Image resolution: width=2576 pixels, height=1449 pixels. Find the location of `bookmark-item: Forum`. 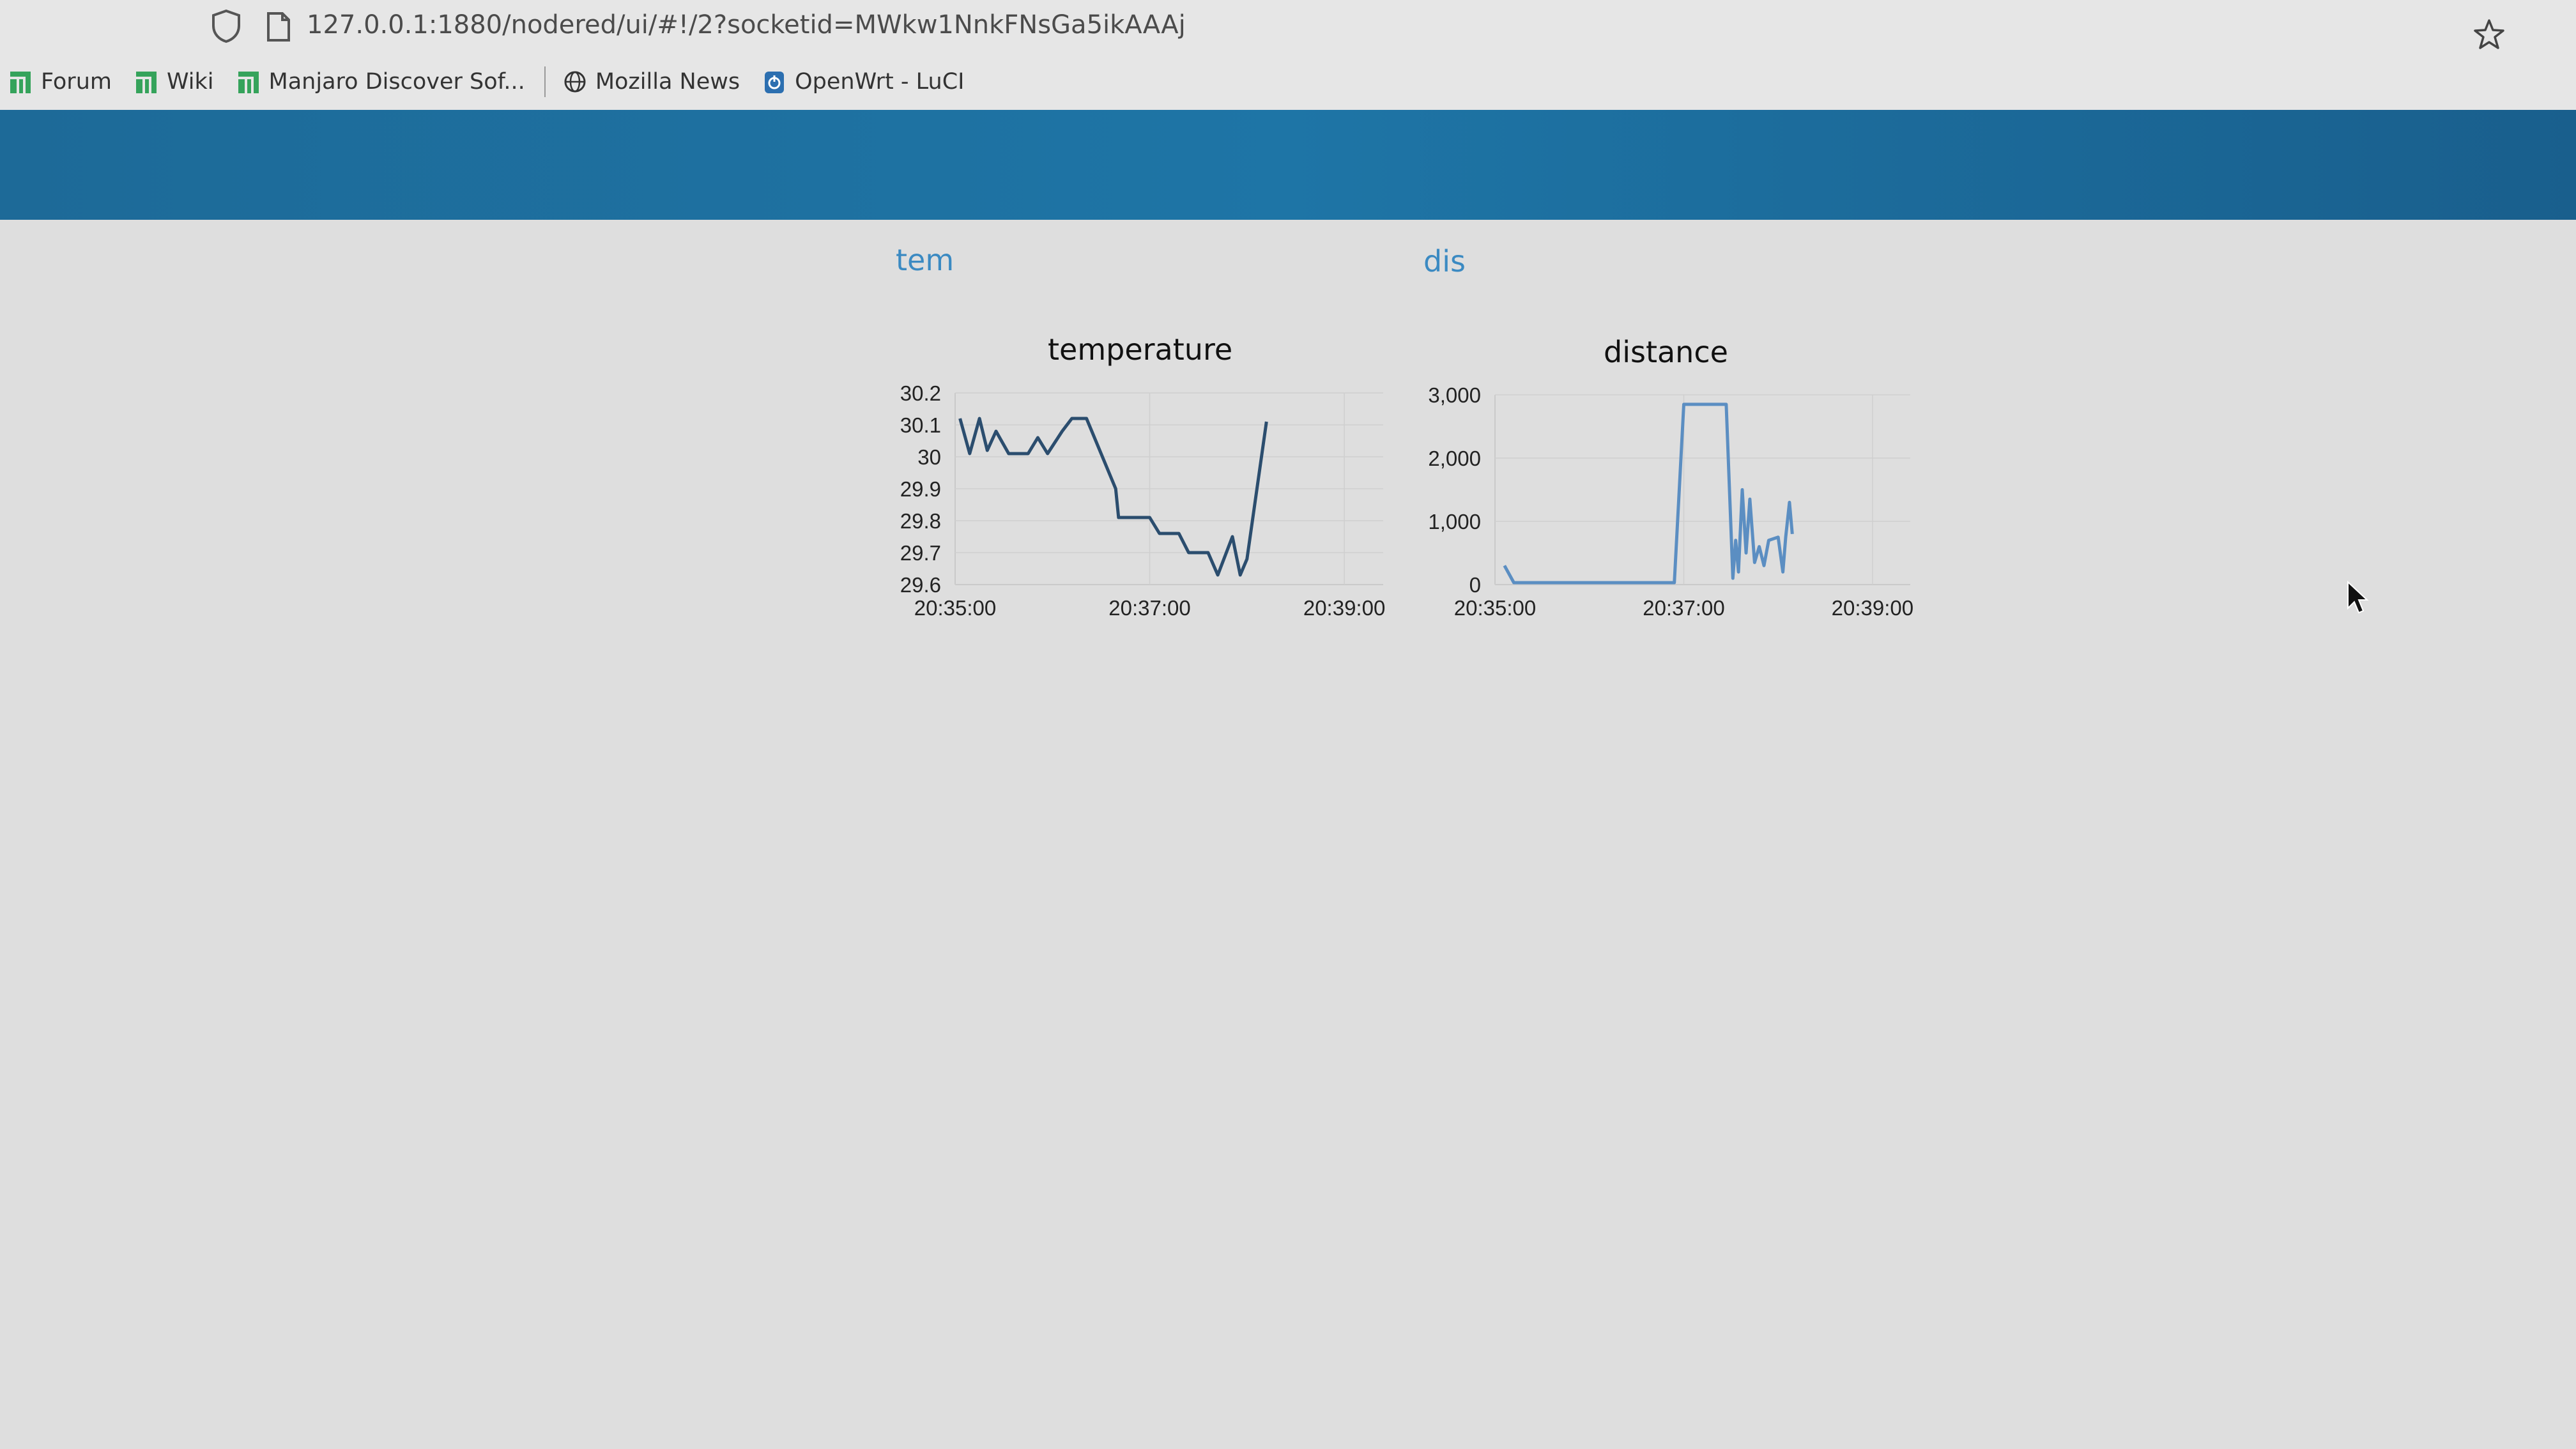

bookmark-item: Forum is located at coordinates (60, 82).